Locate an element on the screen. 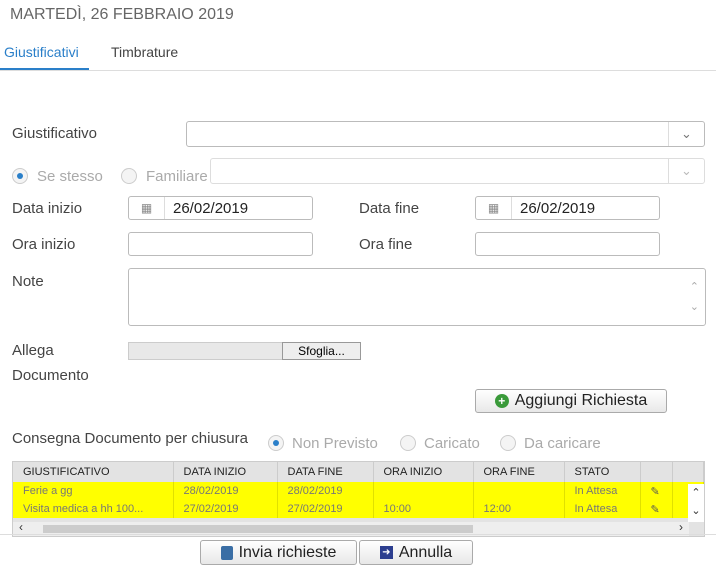 The image size is (716, 577). giustificativo-select: ⌄ is located at coordinates (445, 134).